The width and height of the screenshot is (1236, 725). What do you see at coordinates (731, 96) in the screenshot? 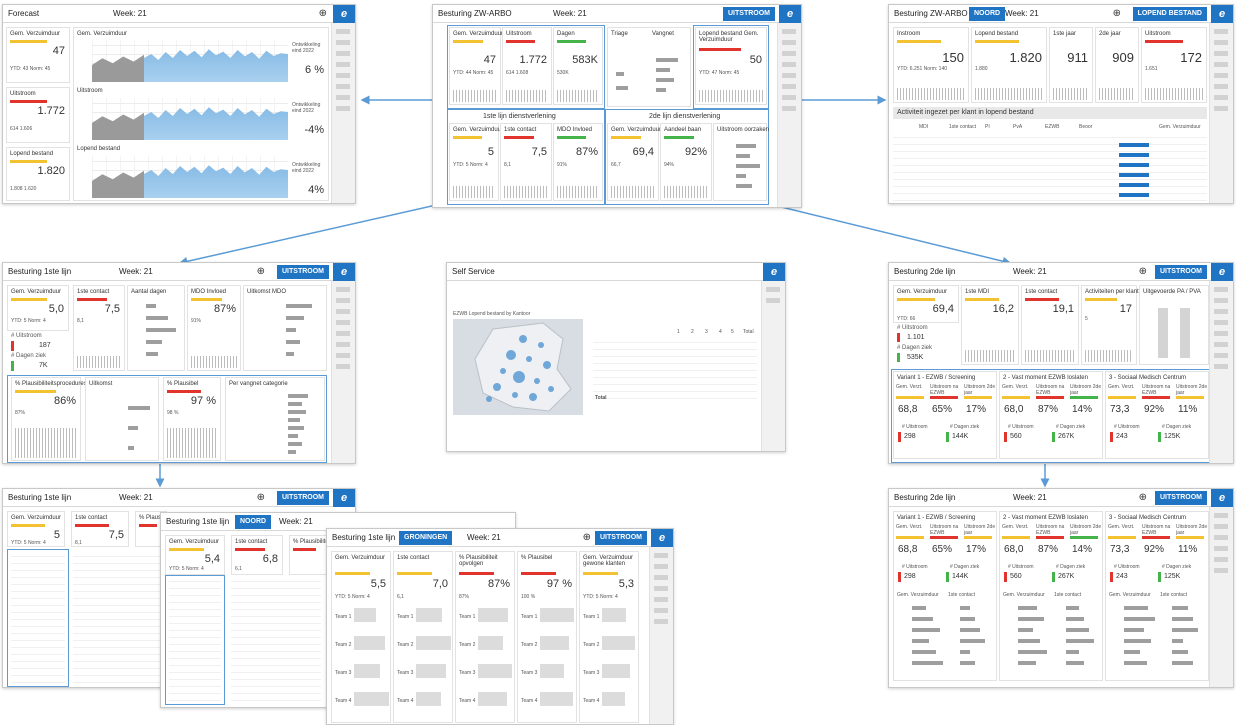
I see `sparkbars` at bounding box center [731, 96].